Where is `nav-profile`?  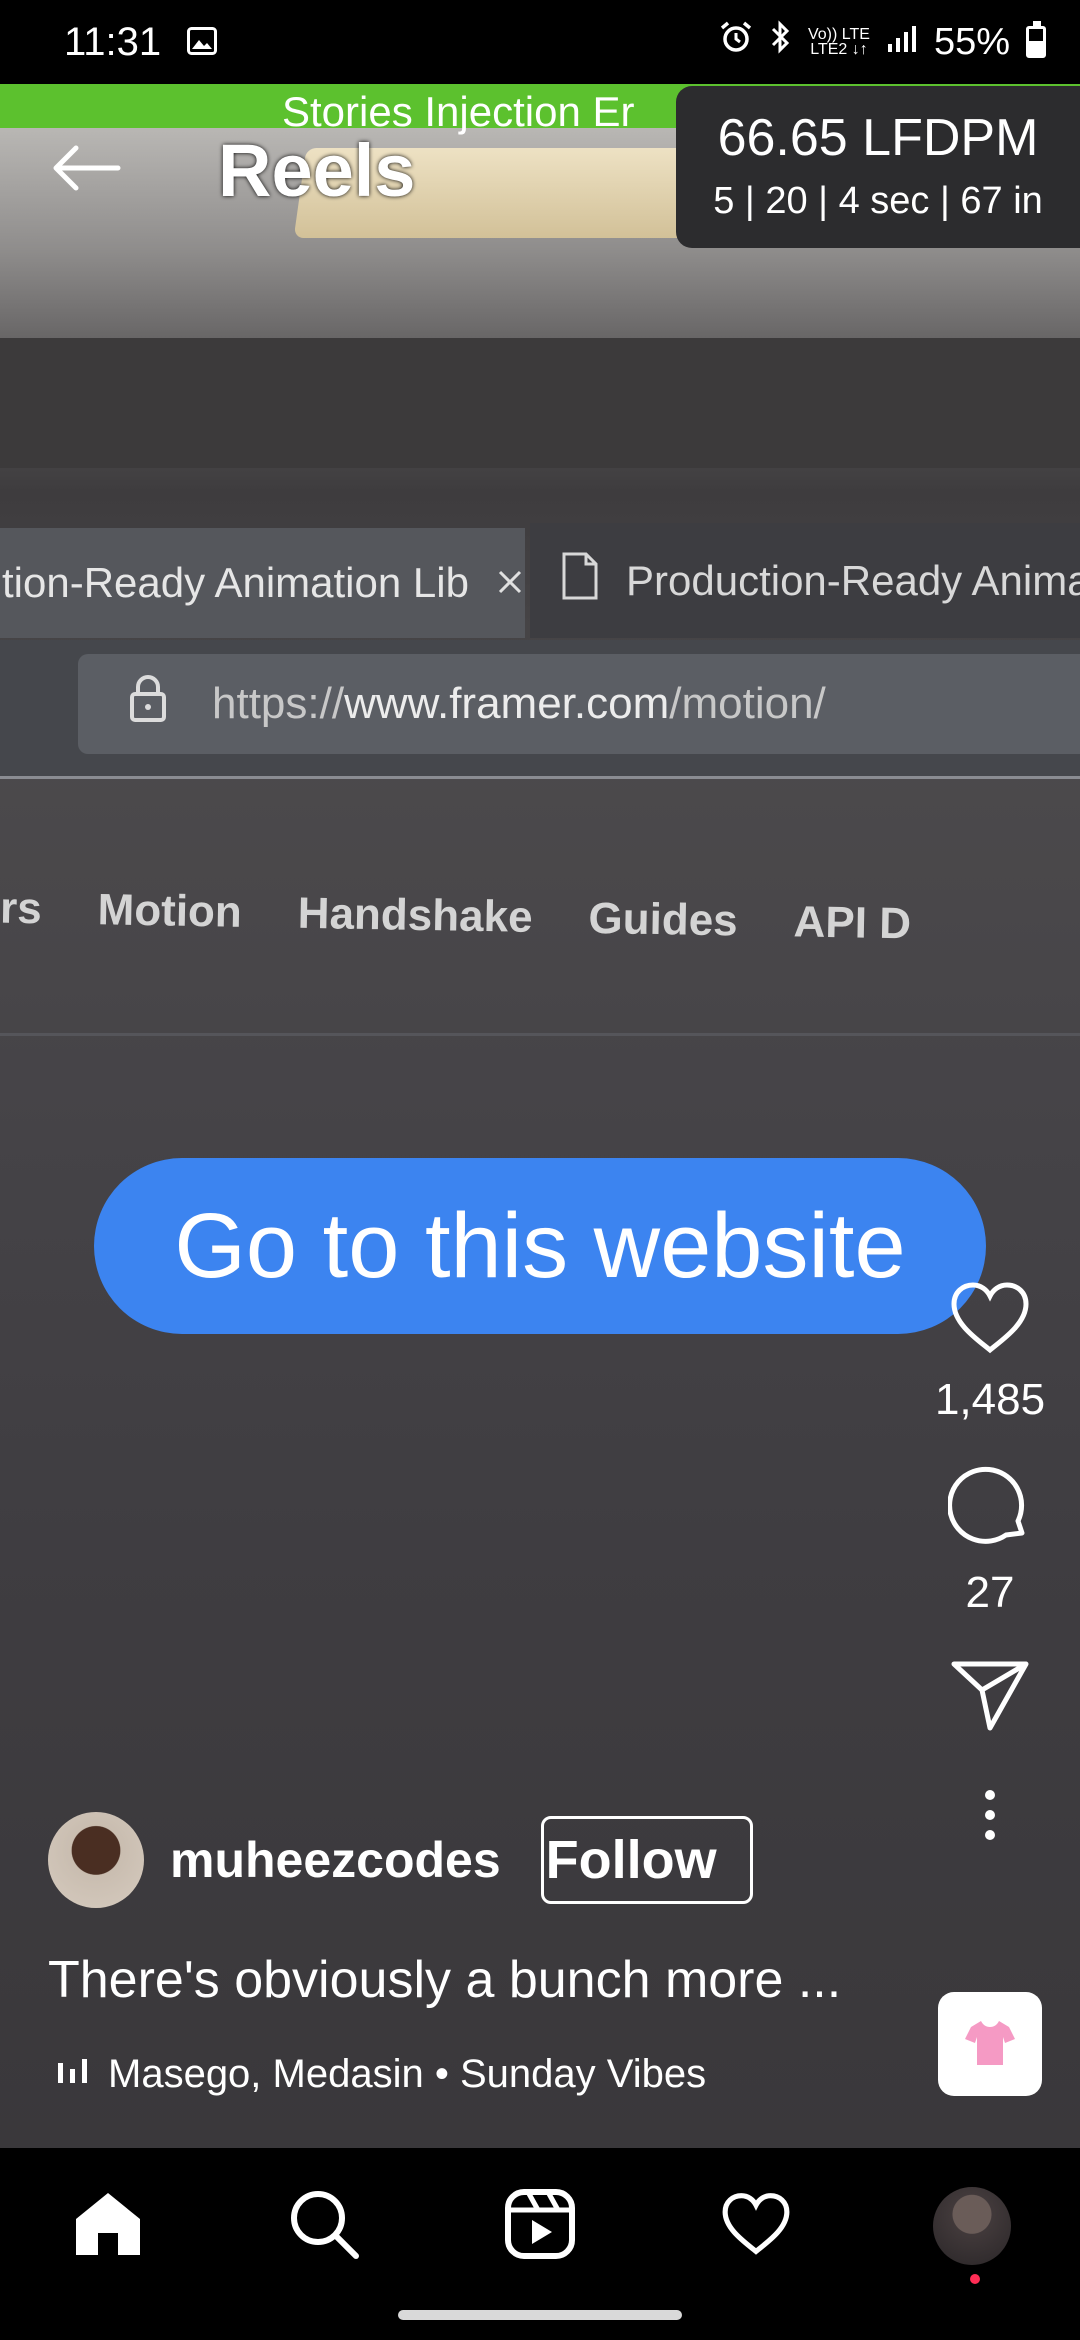
nav-profile is located at coordinates (972, 2226).